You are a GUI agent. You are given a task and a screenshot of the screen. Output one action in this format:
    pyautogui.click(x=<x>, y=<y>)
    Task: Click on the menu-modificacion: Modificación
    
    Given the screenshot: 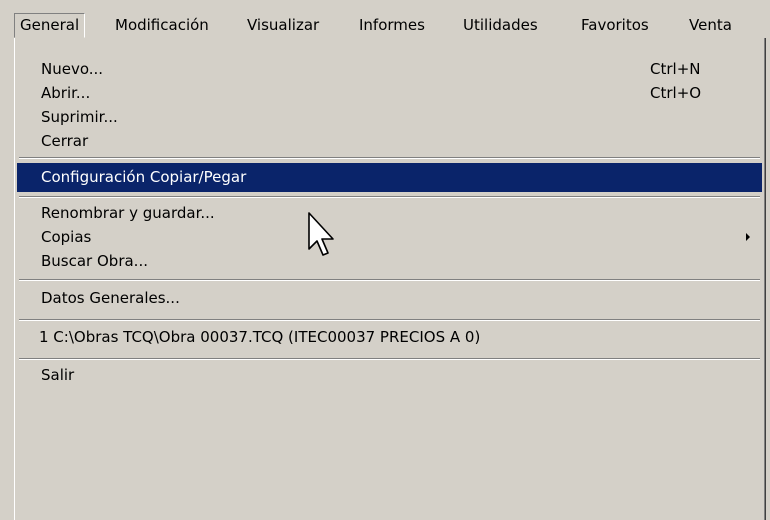 What is the action you would take?
    pyautogui.click(x=162, y=25)
    